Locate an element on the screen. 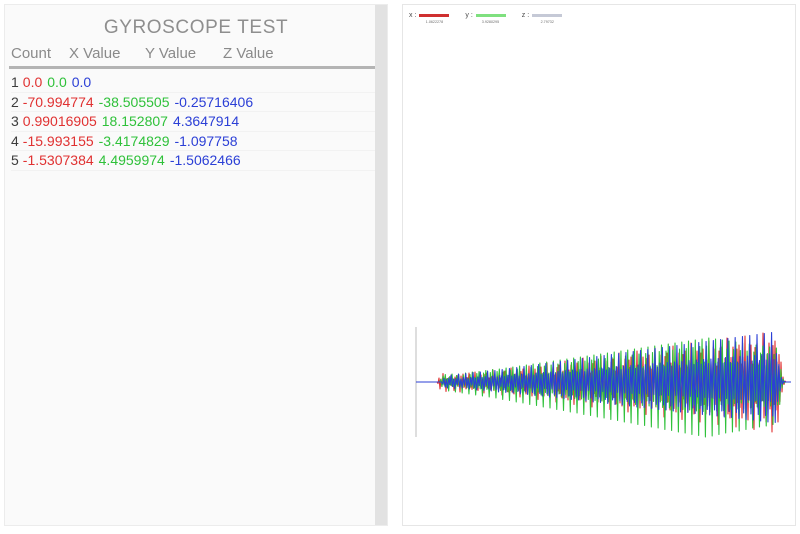 The image size is (800, 534). cell-y: 0.0 is located at coordinates (57, 82).